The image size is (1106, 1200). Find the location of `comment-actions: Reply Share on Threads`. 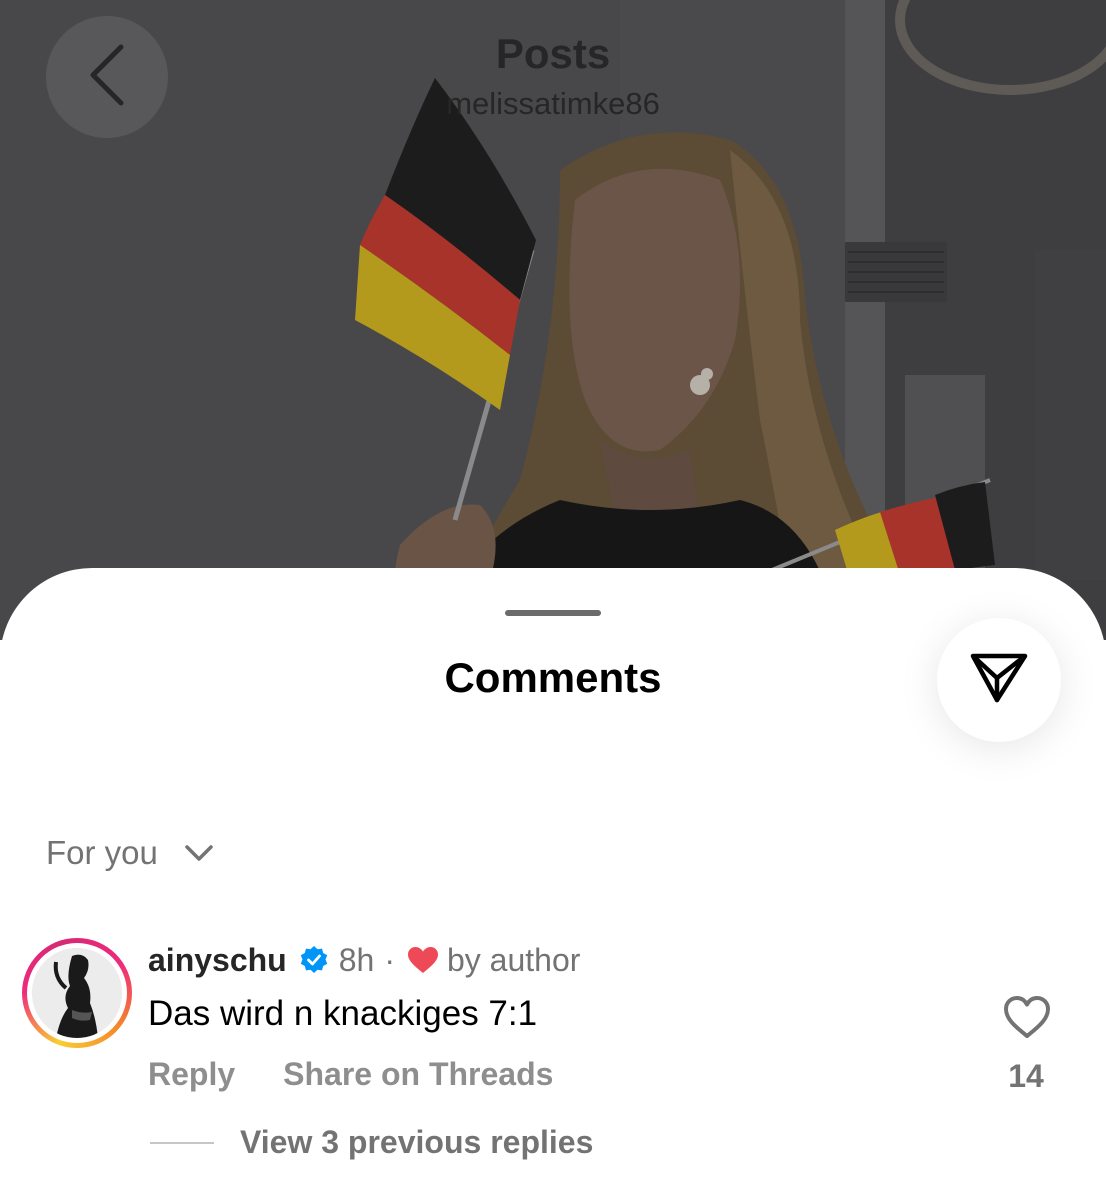

comment-actions: Reply Share on Threads is located at coordinates (350, 1074).